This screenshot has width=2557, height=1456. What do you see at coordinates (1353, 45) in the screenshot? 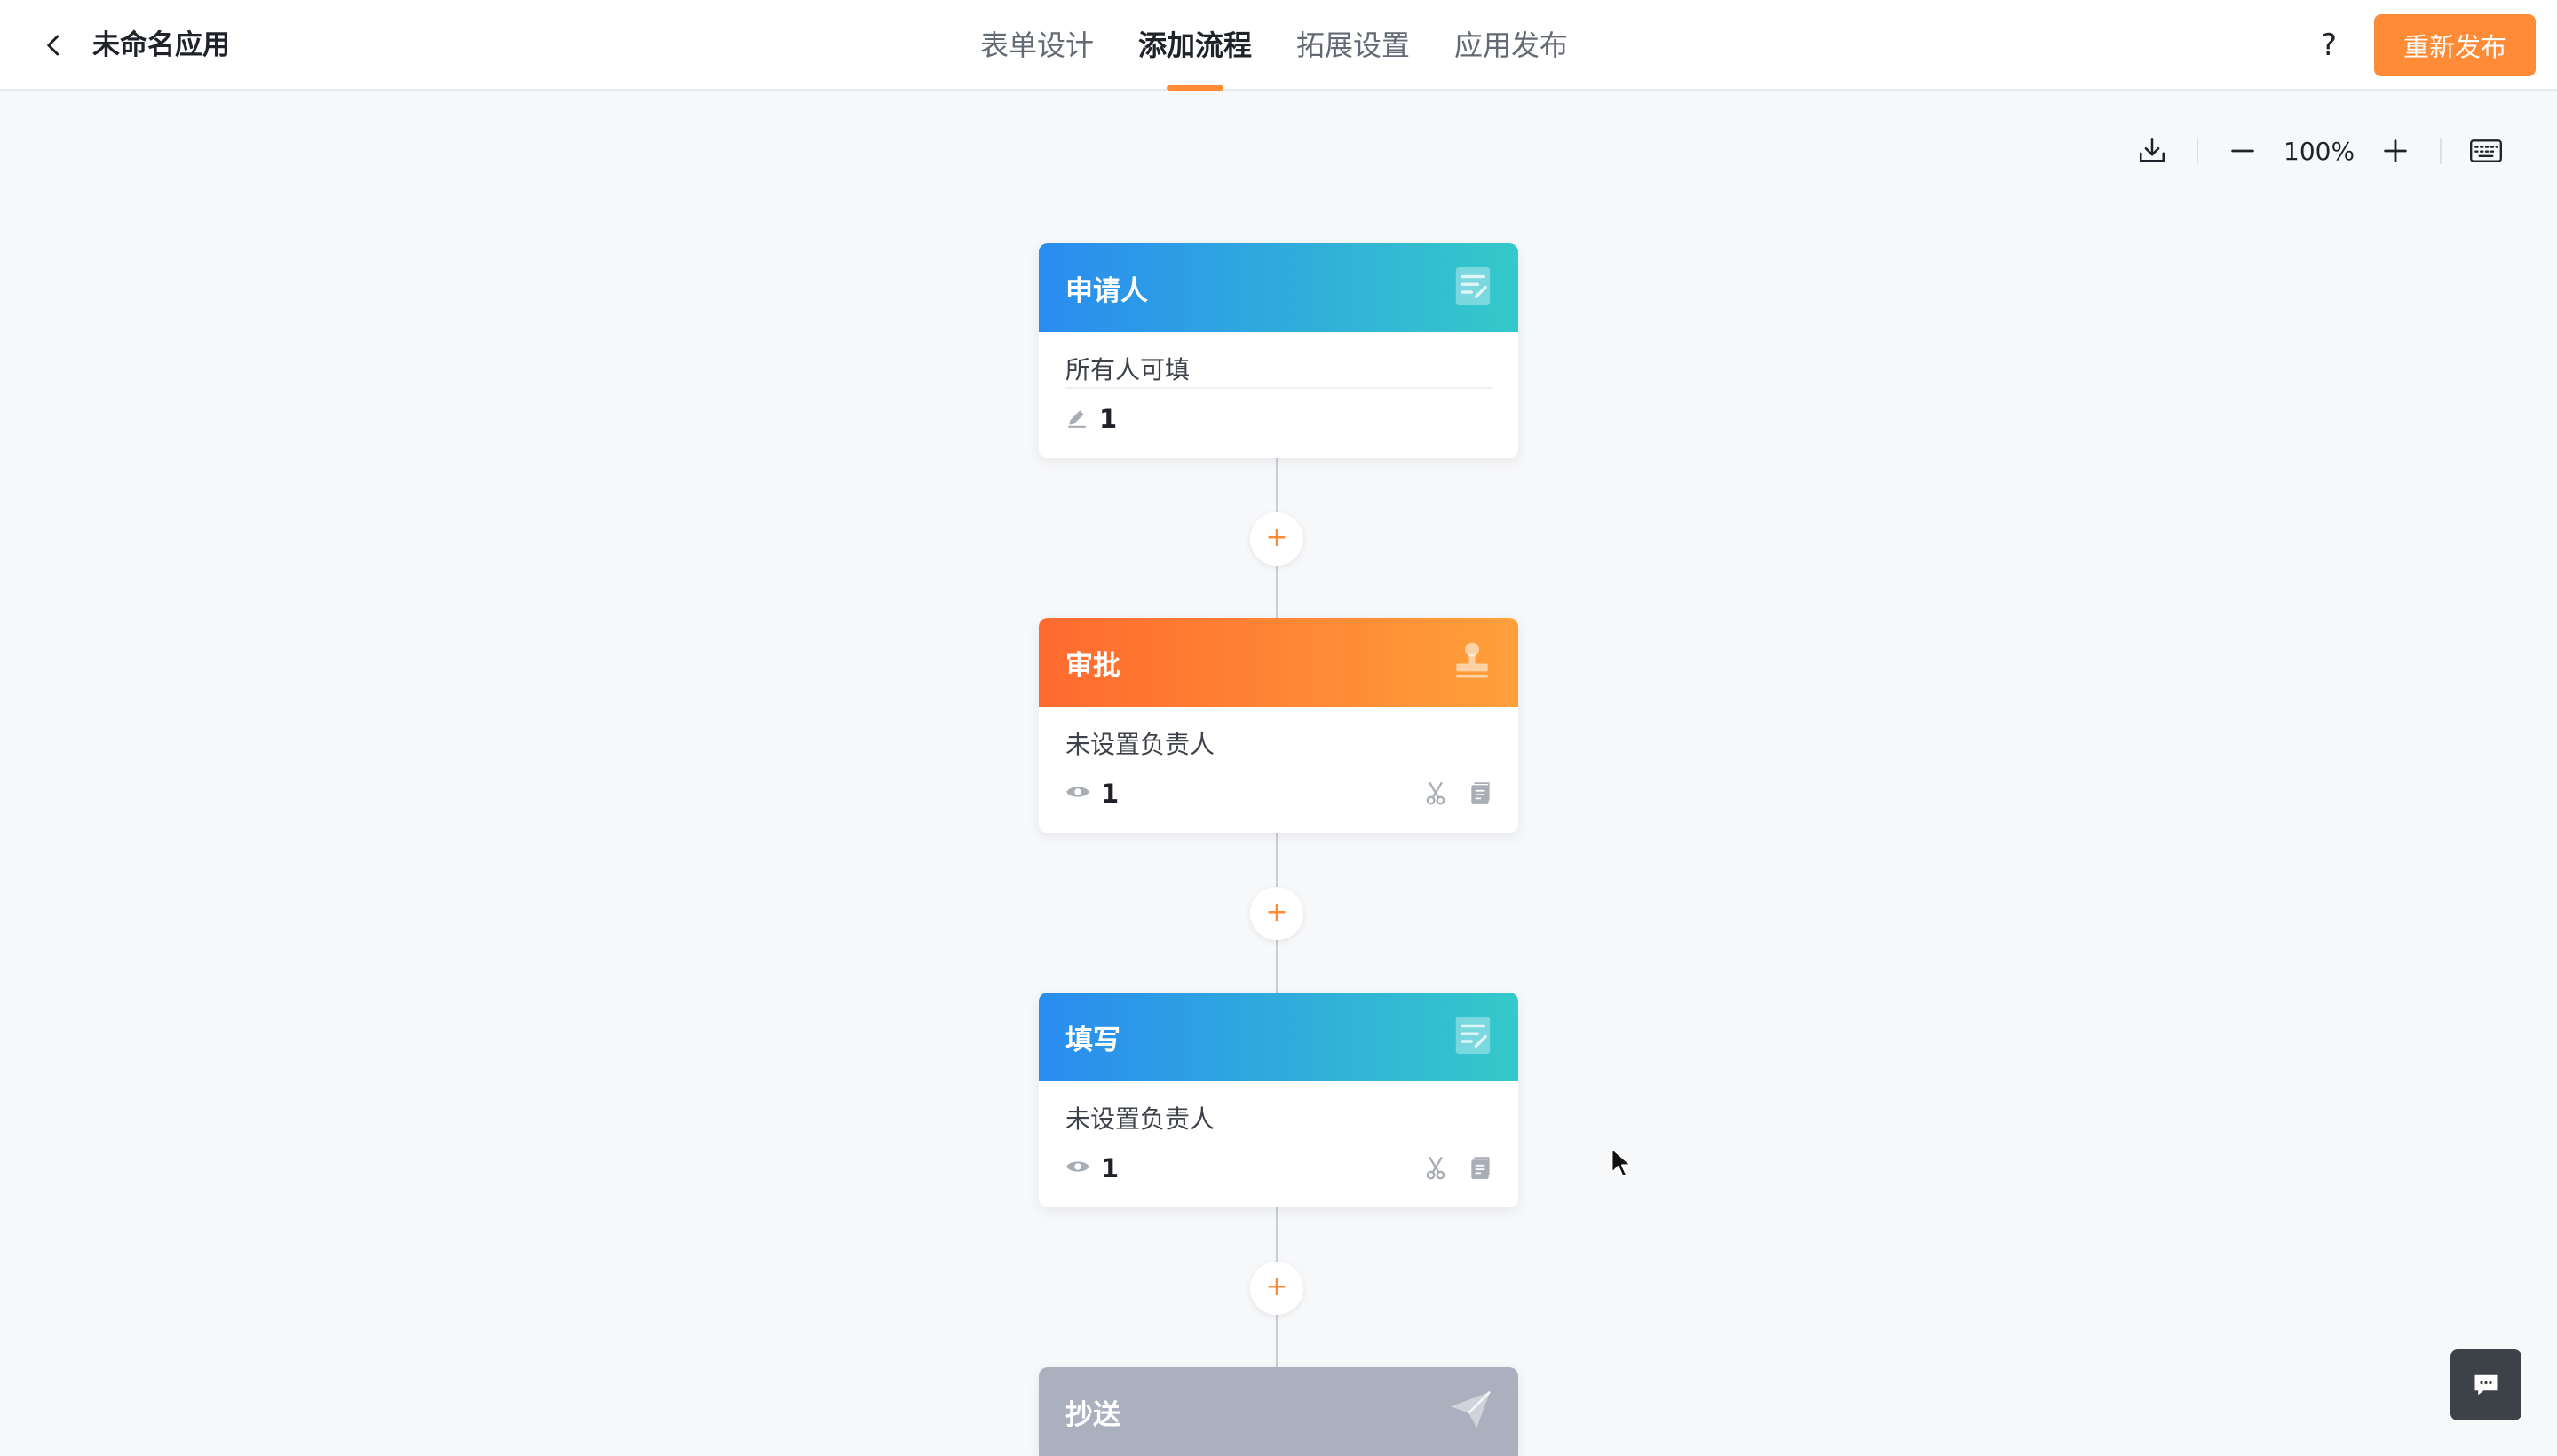
I see `tab-extension-settings: 拓展设置` at bounding box center [1353, 45].